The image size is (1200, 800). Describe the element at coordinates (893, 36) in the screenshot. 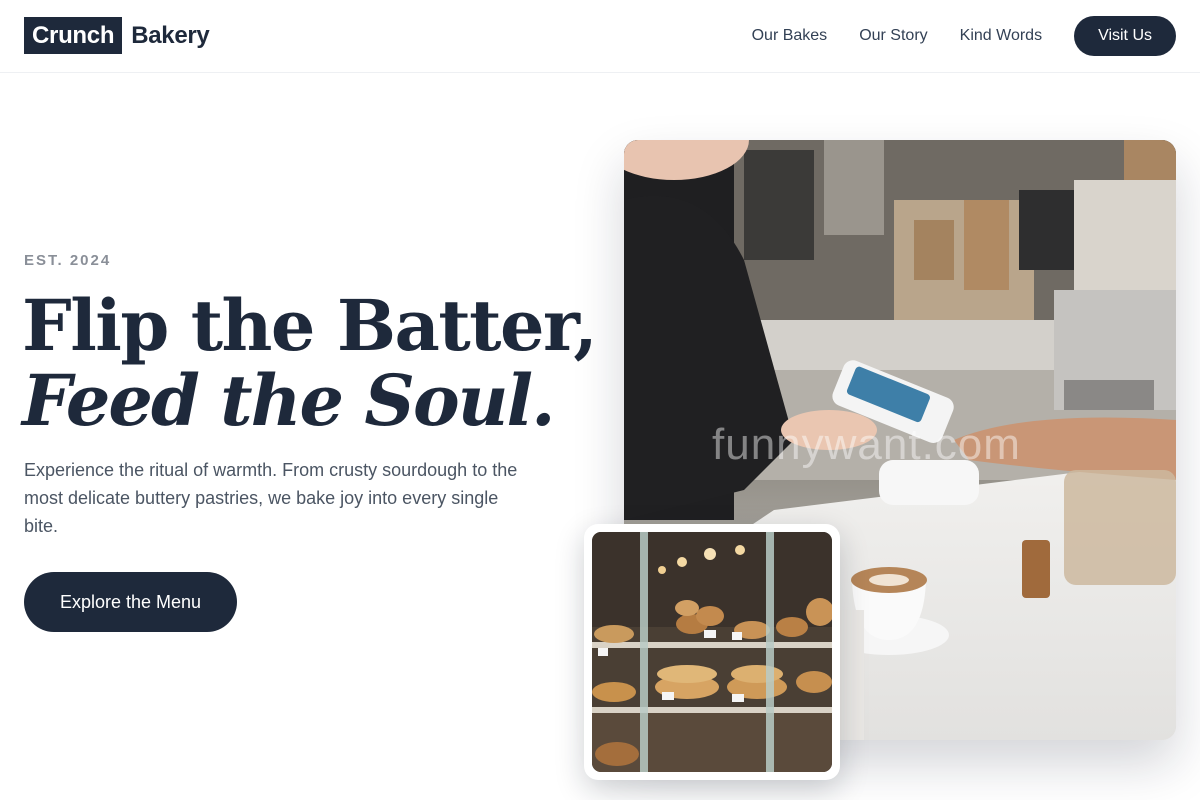

I see `nav-our-story: Our Story` at that location.